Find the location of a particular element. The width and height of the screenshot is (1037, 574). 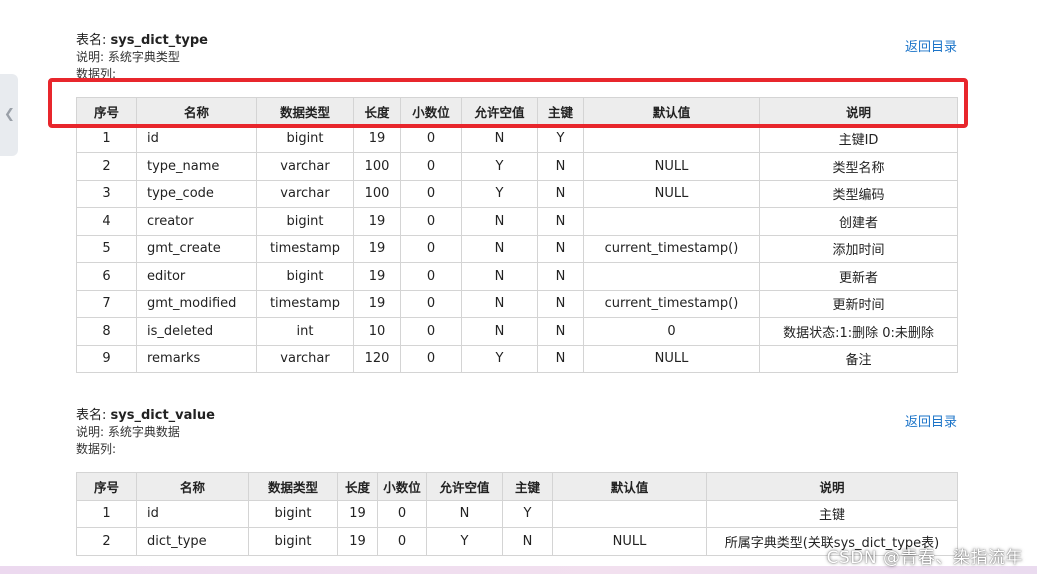

table-cell: gmt_modified is located at coordinates (196, 303).